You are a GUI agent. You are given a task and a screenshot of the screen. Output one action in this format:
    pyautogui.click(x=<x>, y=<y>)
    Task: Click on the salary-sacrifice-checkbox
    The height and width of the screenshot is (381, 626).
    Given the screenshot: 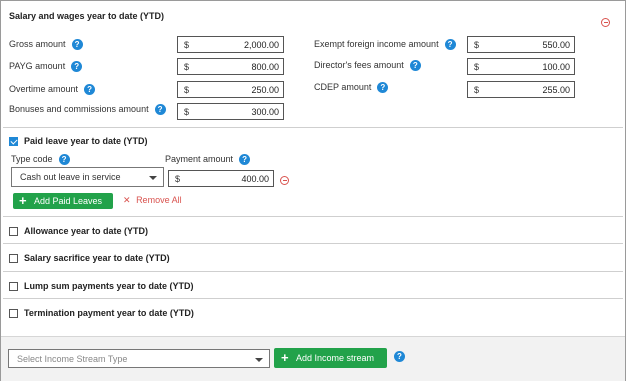 What is the action you would take?
    pyautogui.click(x=13, y=258)
    